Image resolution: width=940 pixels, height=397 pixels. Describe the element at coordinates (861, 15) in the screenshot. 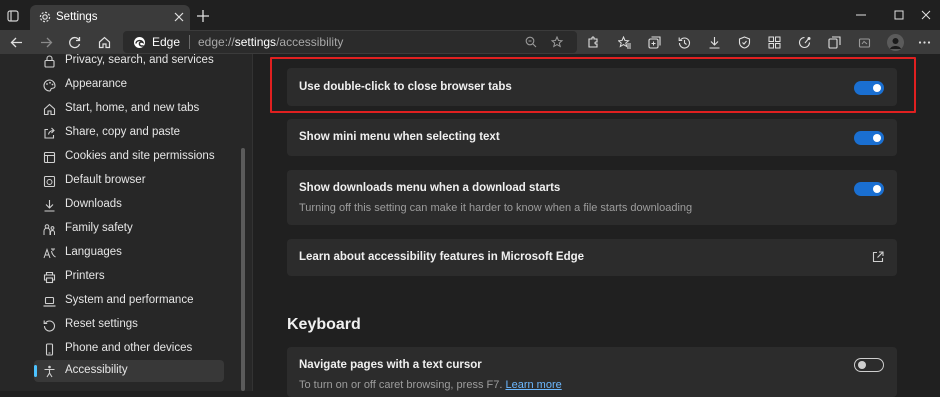

I see `minimize-icon` at that location.